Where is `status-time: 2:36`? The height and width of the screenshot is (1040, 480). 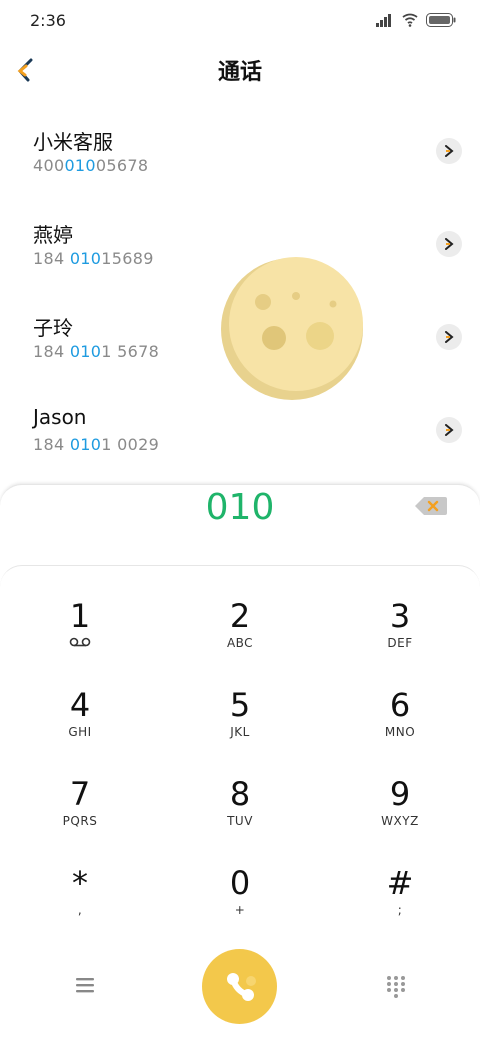 status-time: 2:36 is located at coordinates (48, 20).